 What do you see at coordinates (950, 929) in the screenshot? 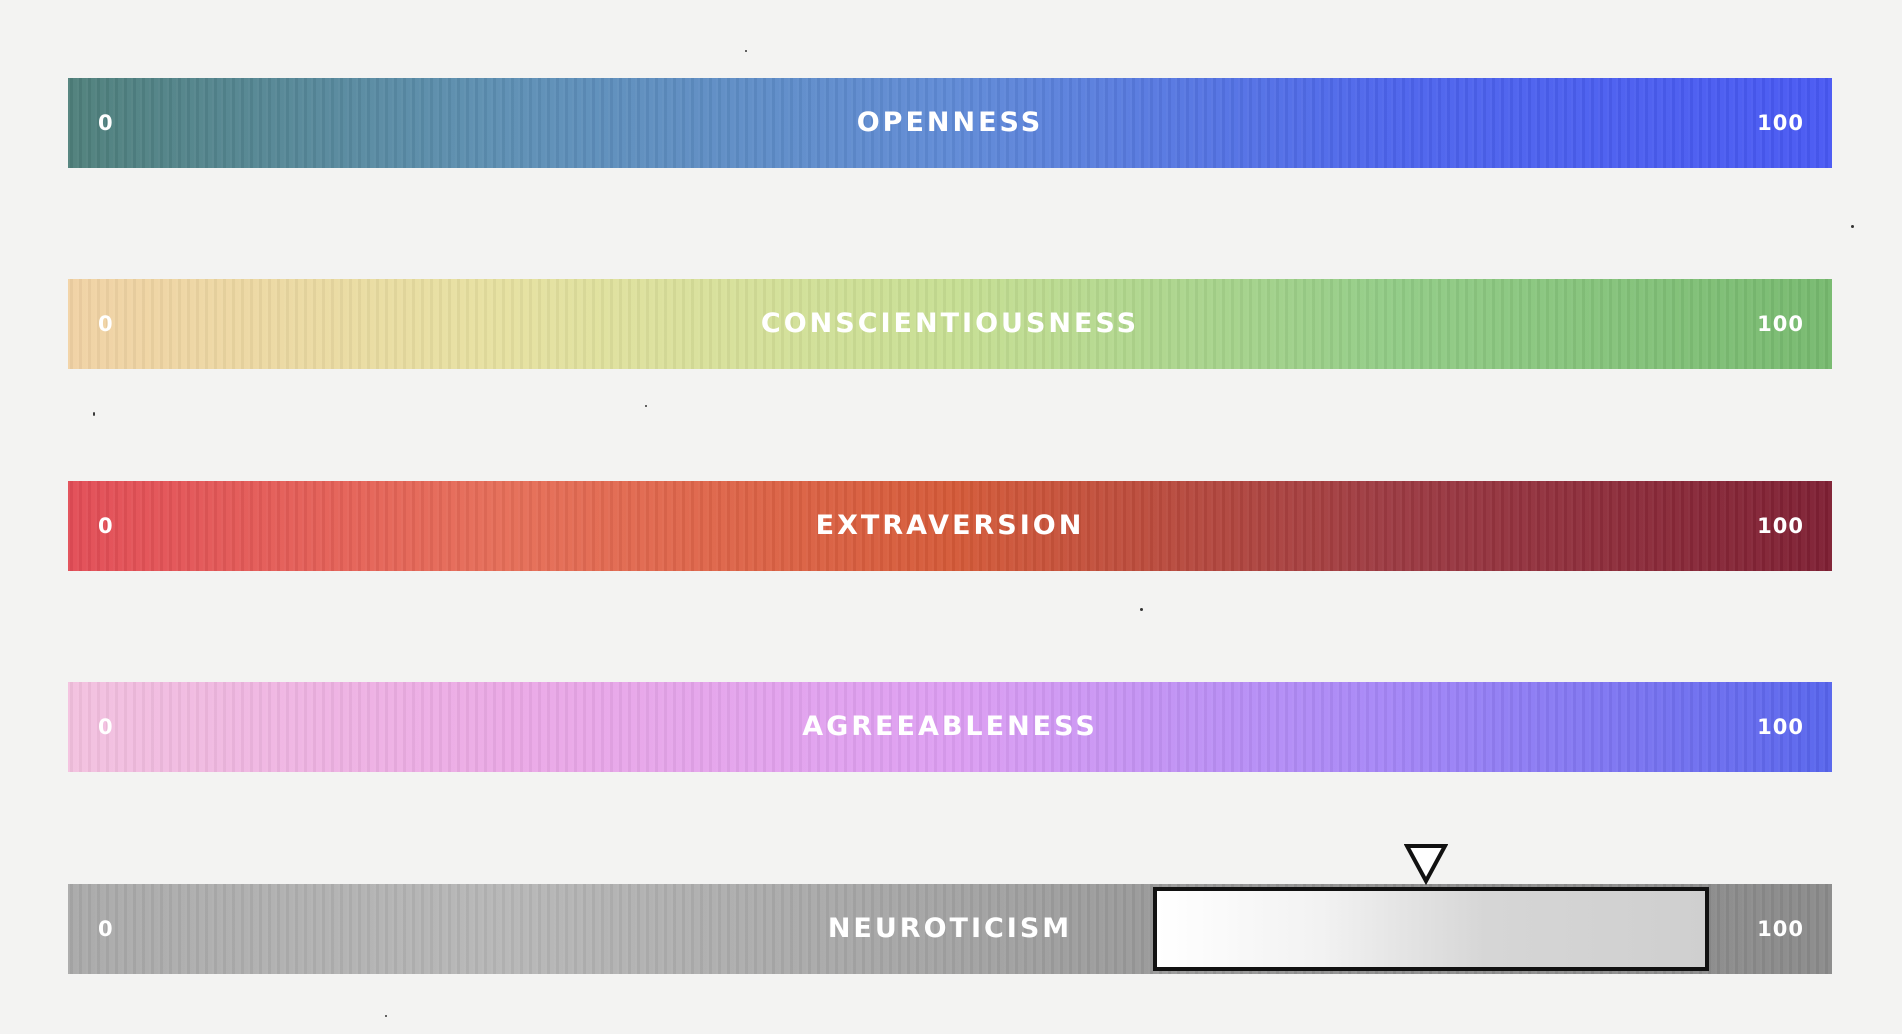
I see `trait-bar-neuroticism: 0 NEUROTICISM 100` at bounding box center [950, 929].